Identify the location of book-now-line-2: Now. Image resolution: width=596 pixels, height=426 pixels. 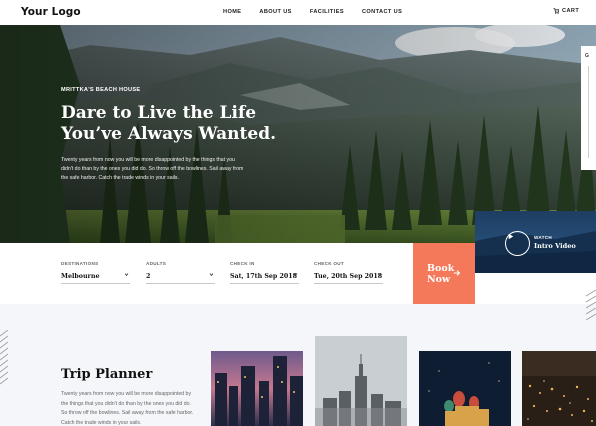
(439, 279).